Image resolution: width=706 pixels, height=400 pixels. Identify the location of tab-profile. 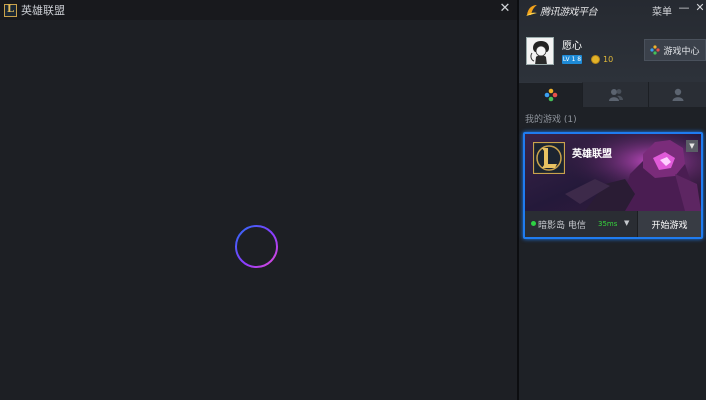
(677, 94).